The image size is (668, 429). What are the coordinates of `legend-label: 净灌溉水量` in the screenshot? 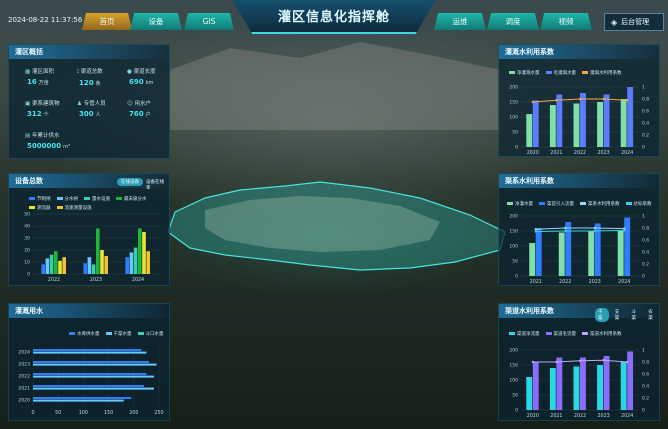 It's located at (528, 73).